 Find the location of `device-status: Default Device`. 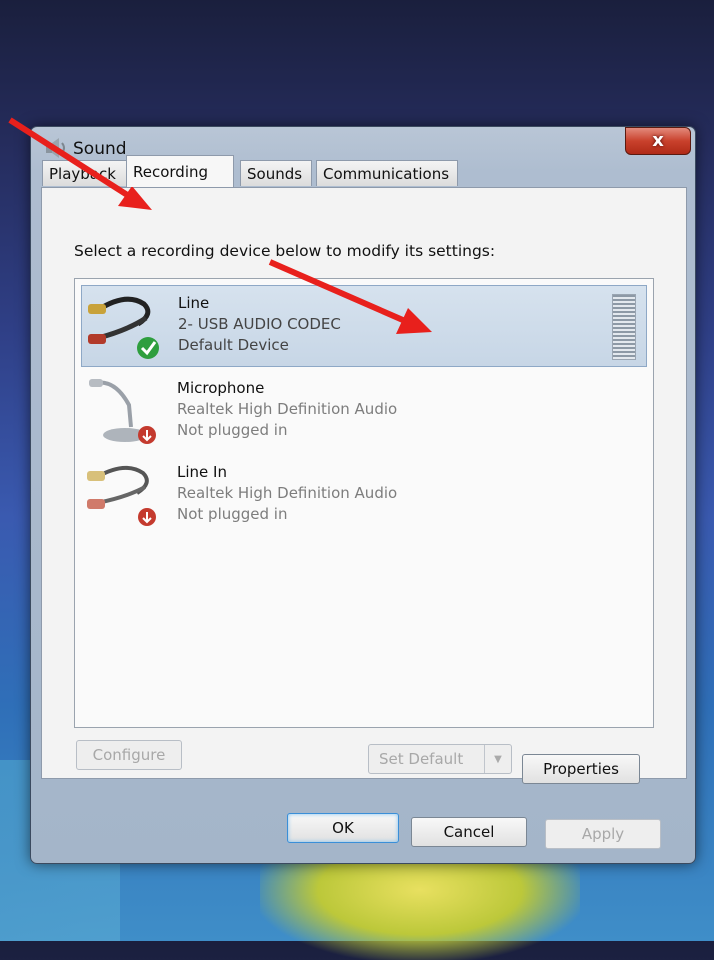

device-status: Default Device is located at coordinates (233, 345).